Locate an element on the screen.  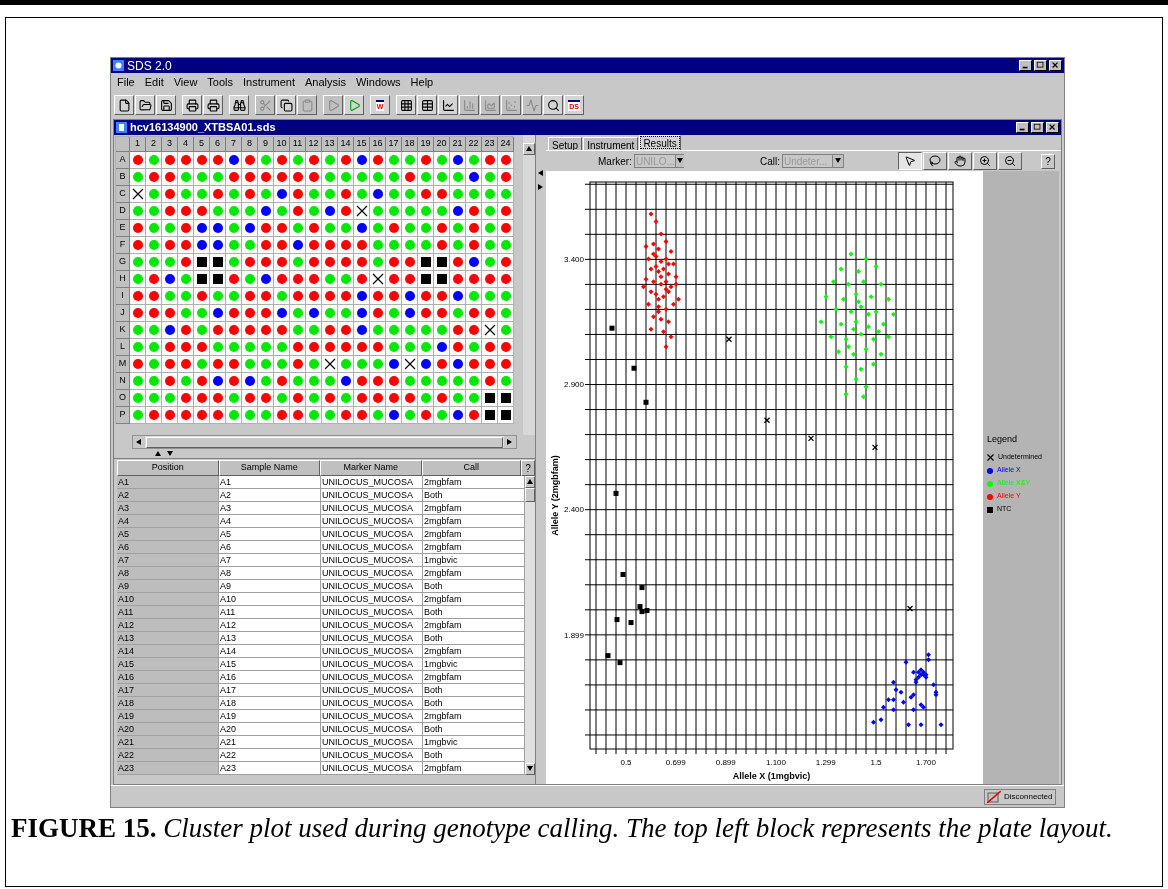
x-tick-label: 1.700 is located at coordinates (926, 762).